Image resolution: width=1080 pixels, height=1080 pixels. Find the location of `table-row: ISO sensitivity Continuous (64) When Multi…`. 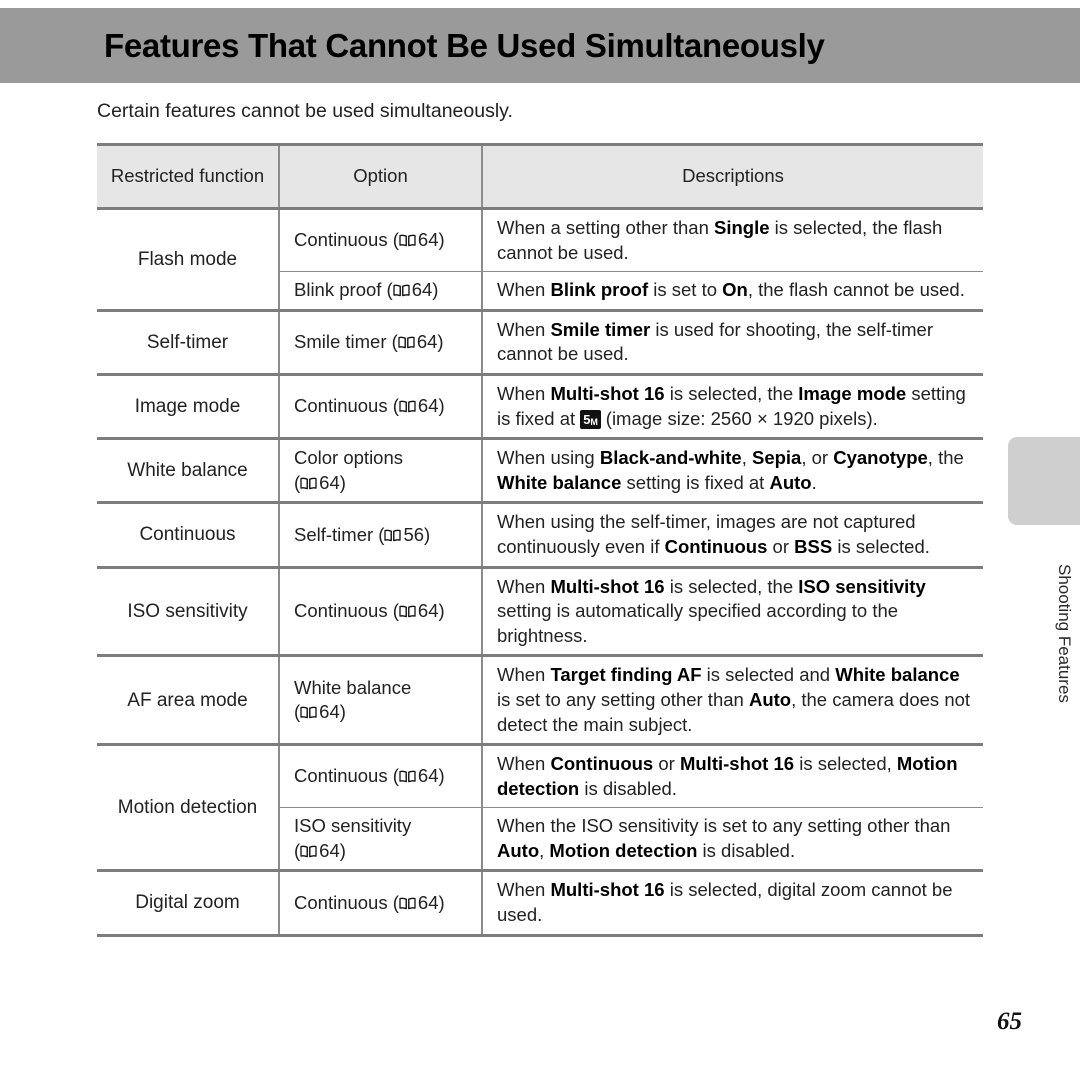

table-row: ISO sensitivity Continuous (64) When Multi… is located at coordinates (540, 612).